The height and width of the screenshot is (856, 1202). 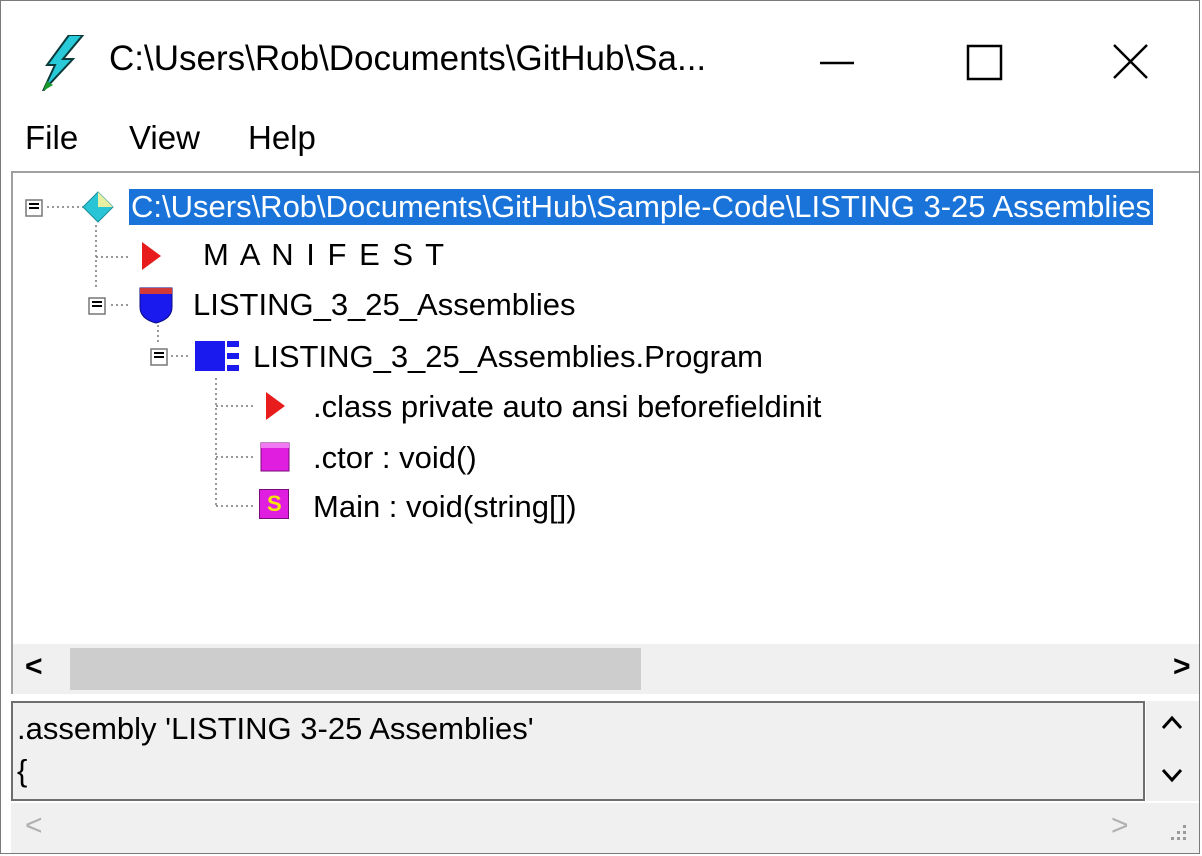 I want to click on scroll-right-disabled-icon: >, so click(x=1120, y=825).